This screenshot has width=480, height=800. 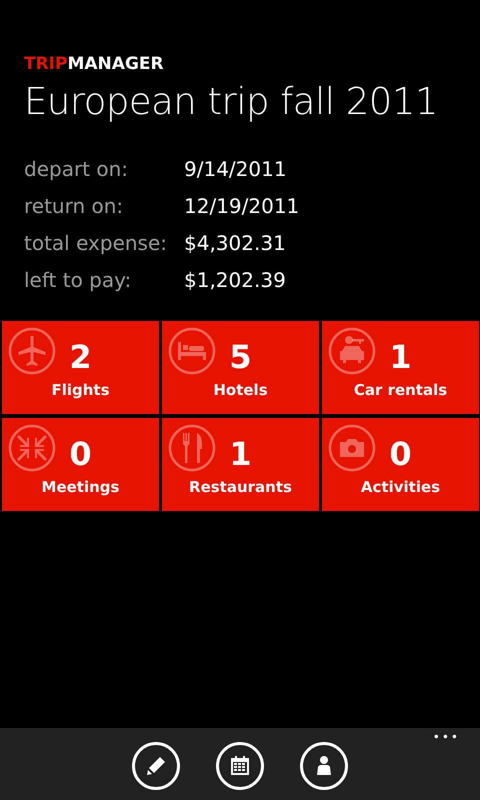 What do you see at coordinates (80, 390) in the screenshot?
I see `tile-label: Flights` at bounding box center [80, 390].